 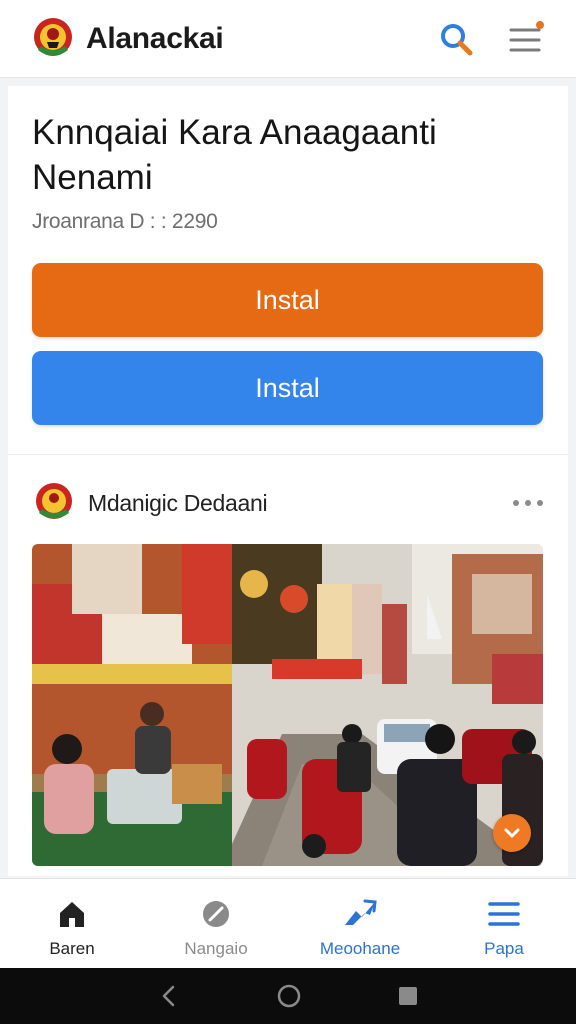 I want to click on more-options-icon, so click(x=528, y=503).